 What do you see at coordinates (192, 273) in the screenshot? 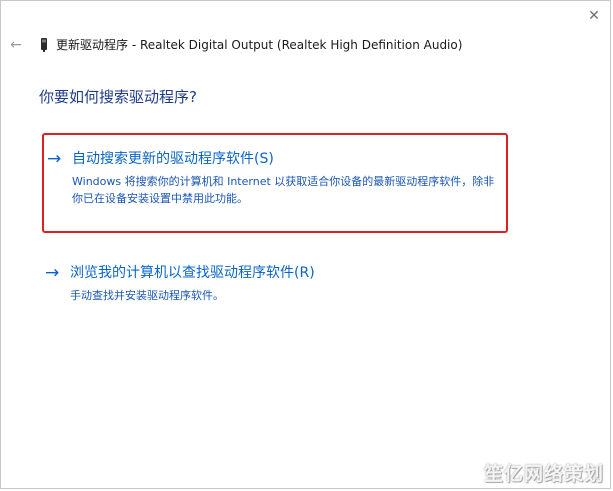
I see `browse-computer-label: 浏览我的计算机以查找驱动程序软件(R)` at bounding box center [192, 273].